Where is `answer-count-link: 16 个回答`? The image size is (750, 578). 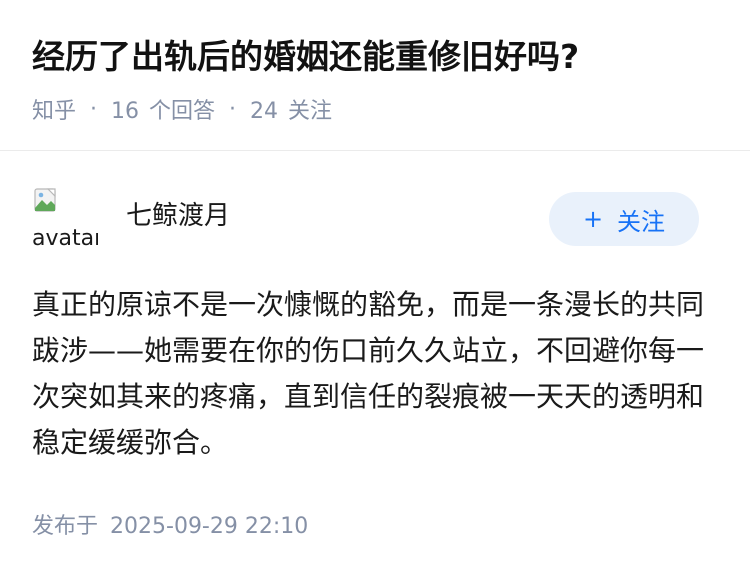 answer-count-link: 16 个回答 is located at coordinates (163, 109).